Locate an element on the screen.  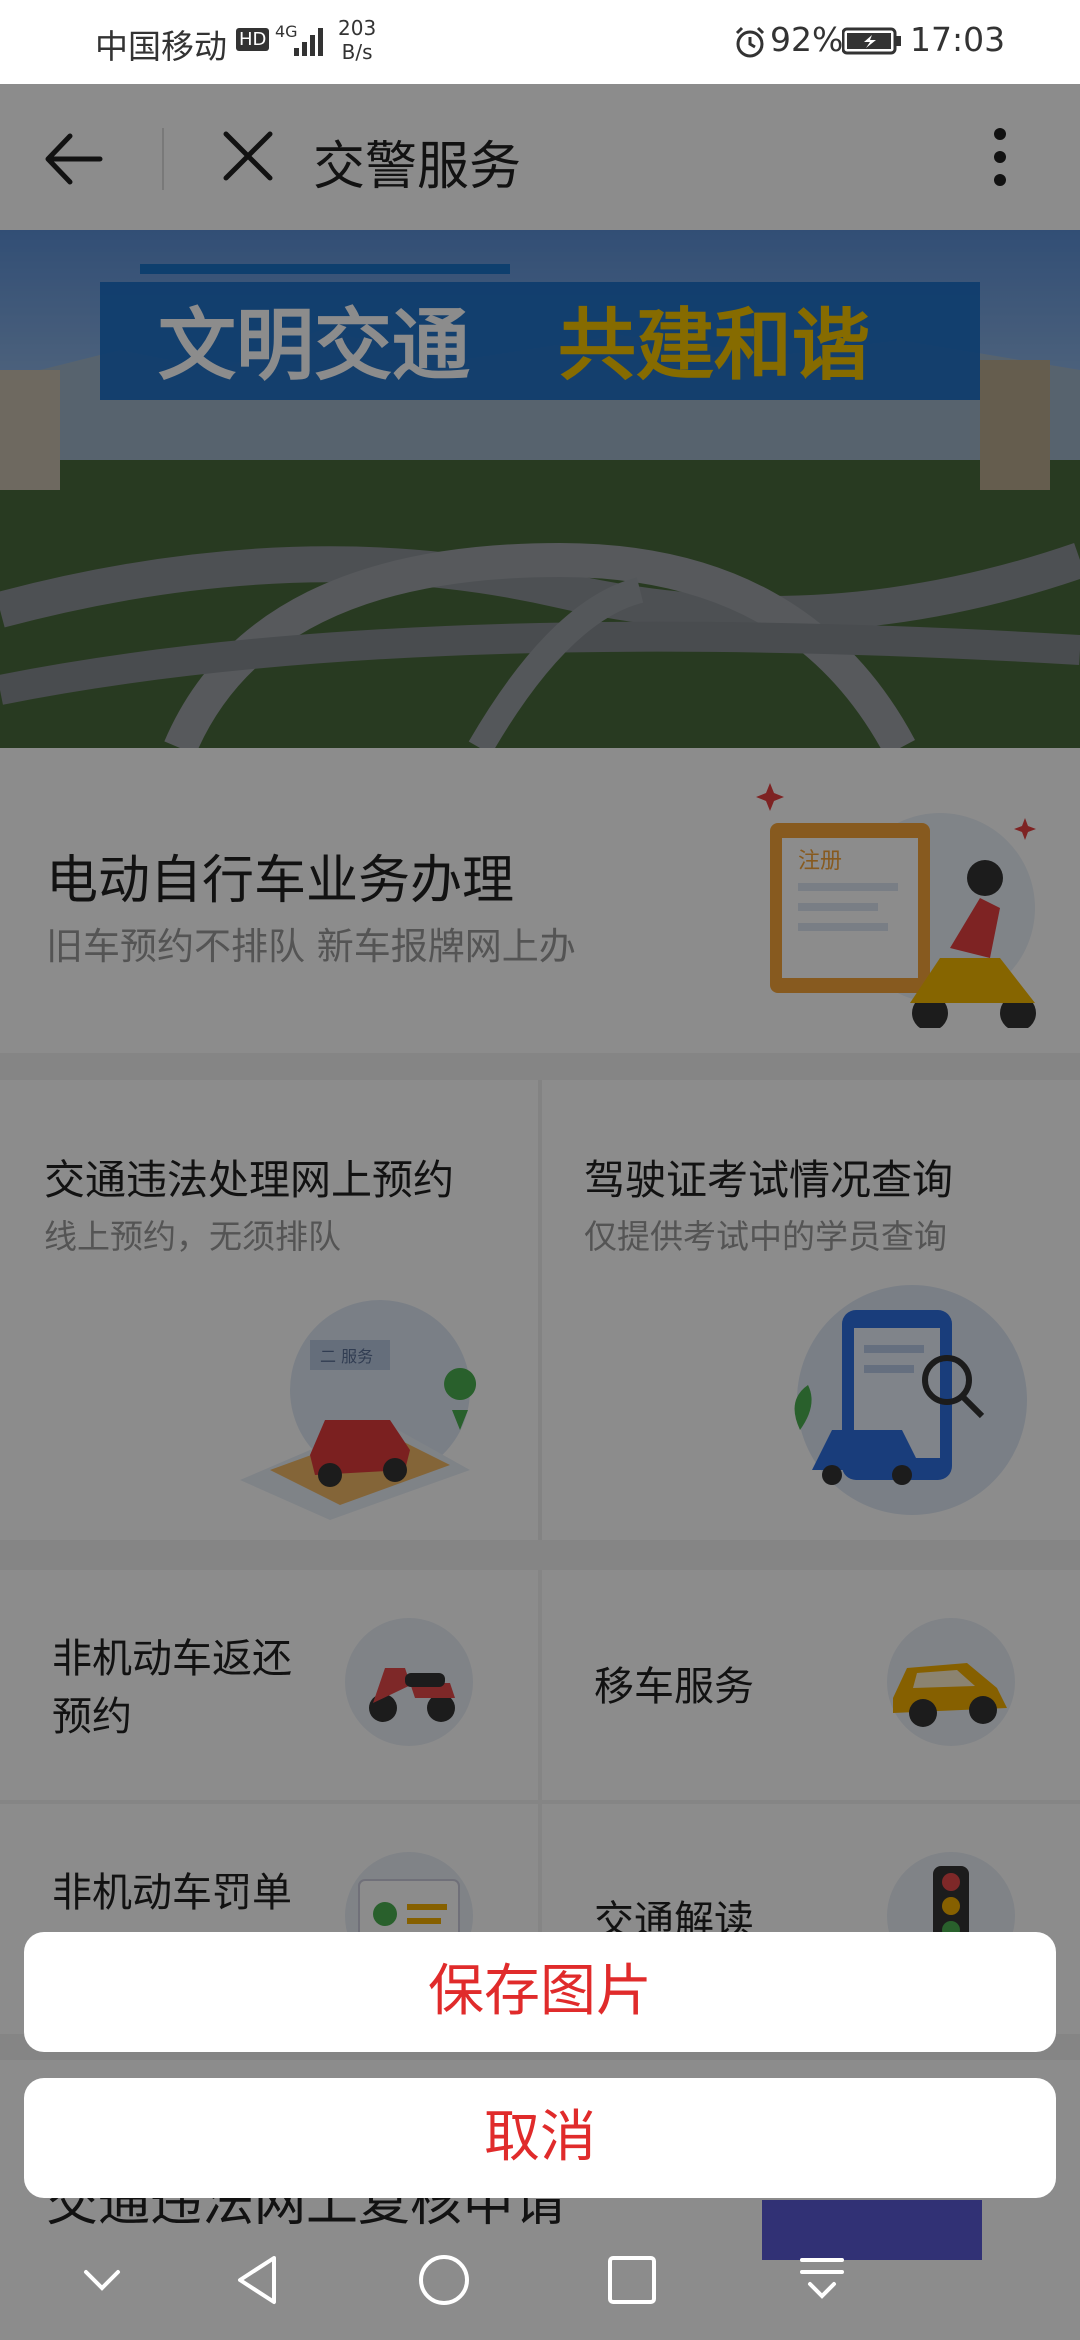
notification-pull-icon is located at coordinates (822, 2280).